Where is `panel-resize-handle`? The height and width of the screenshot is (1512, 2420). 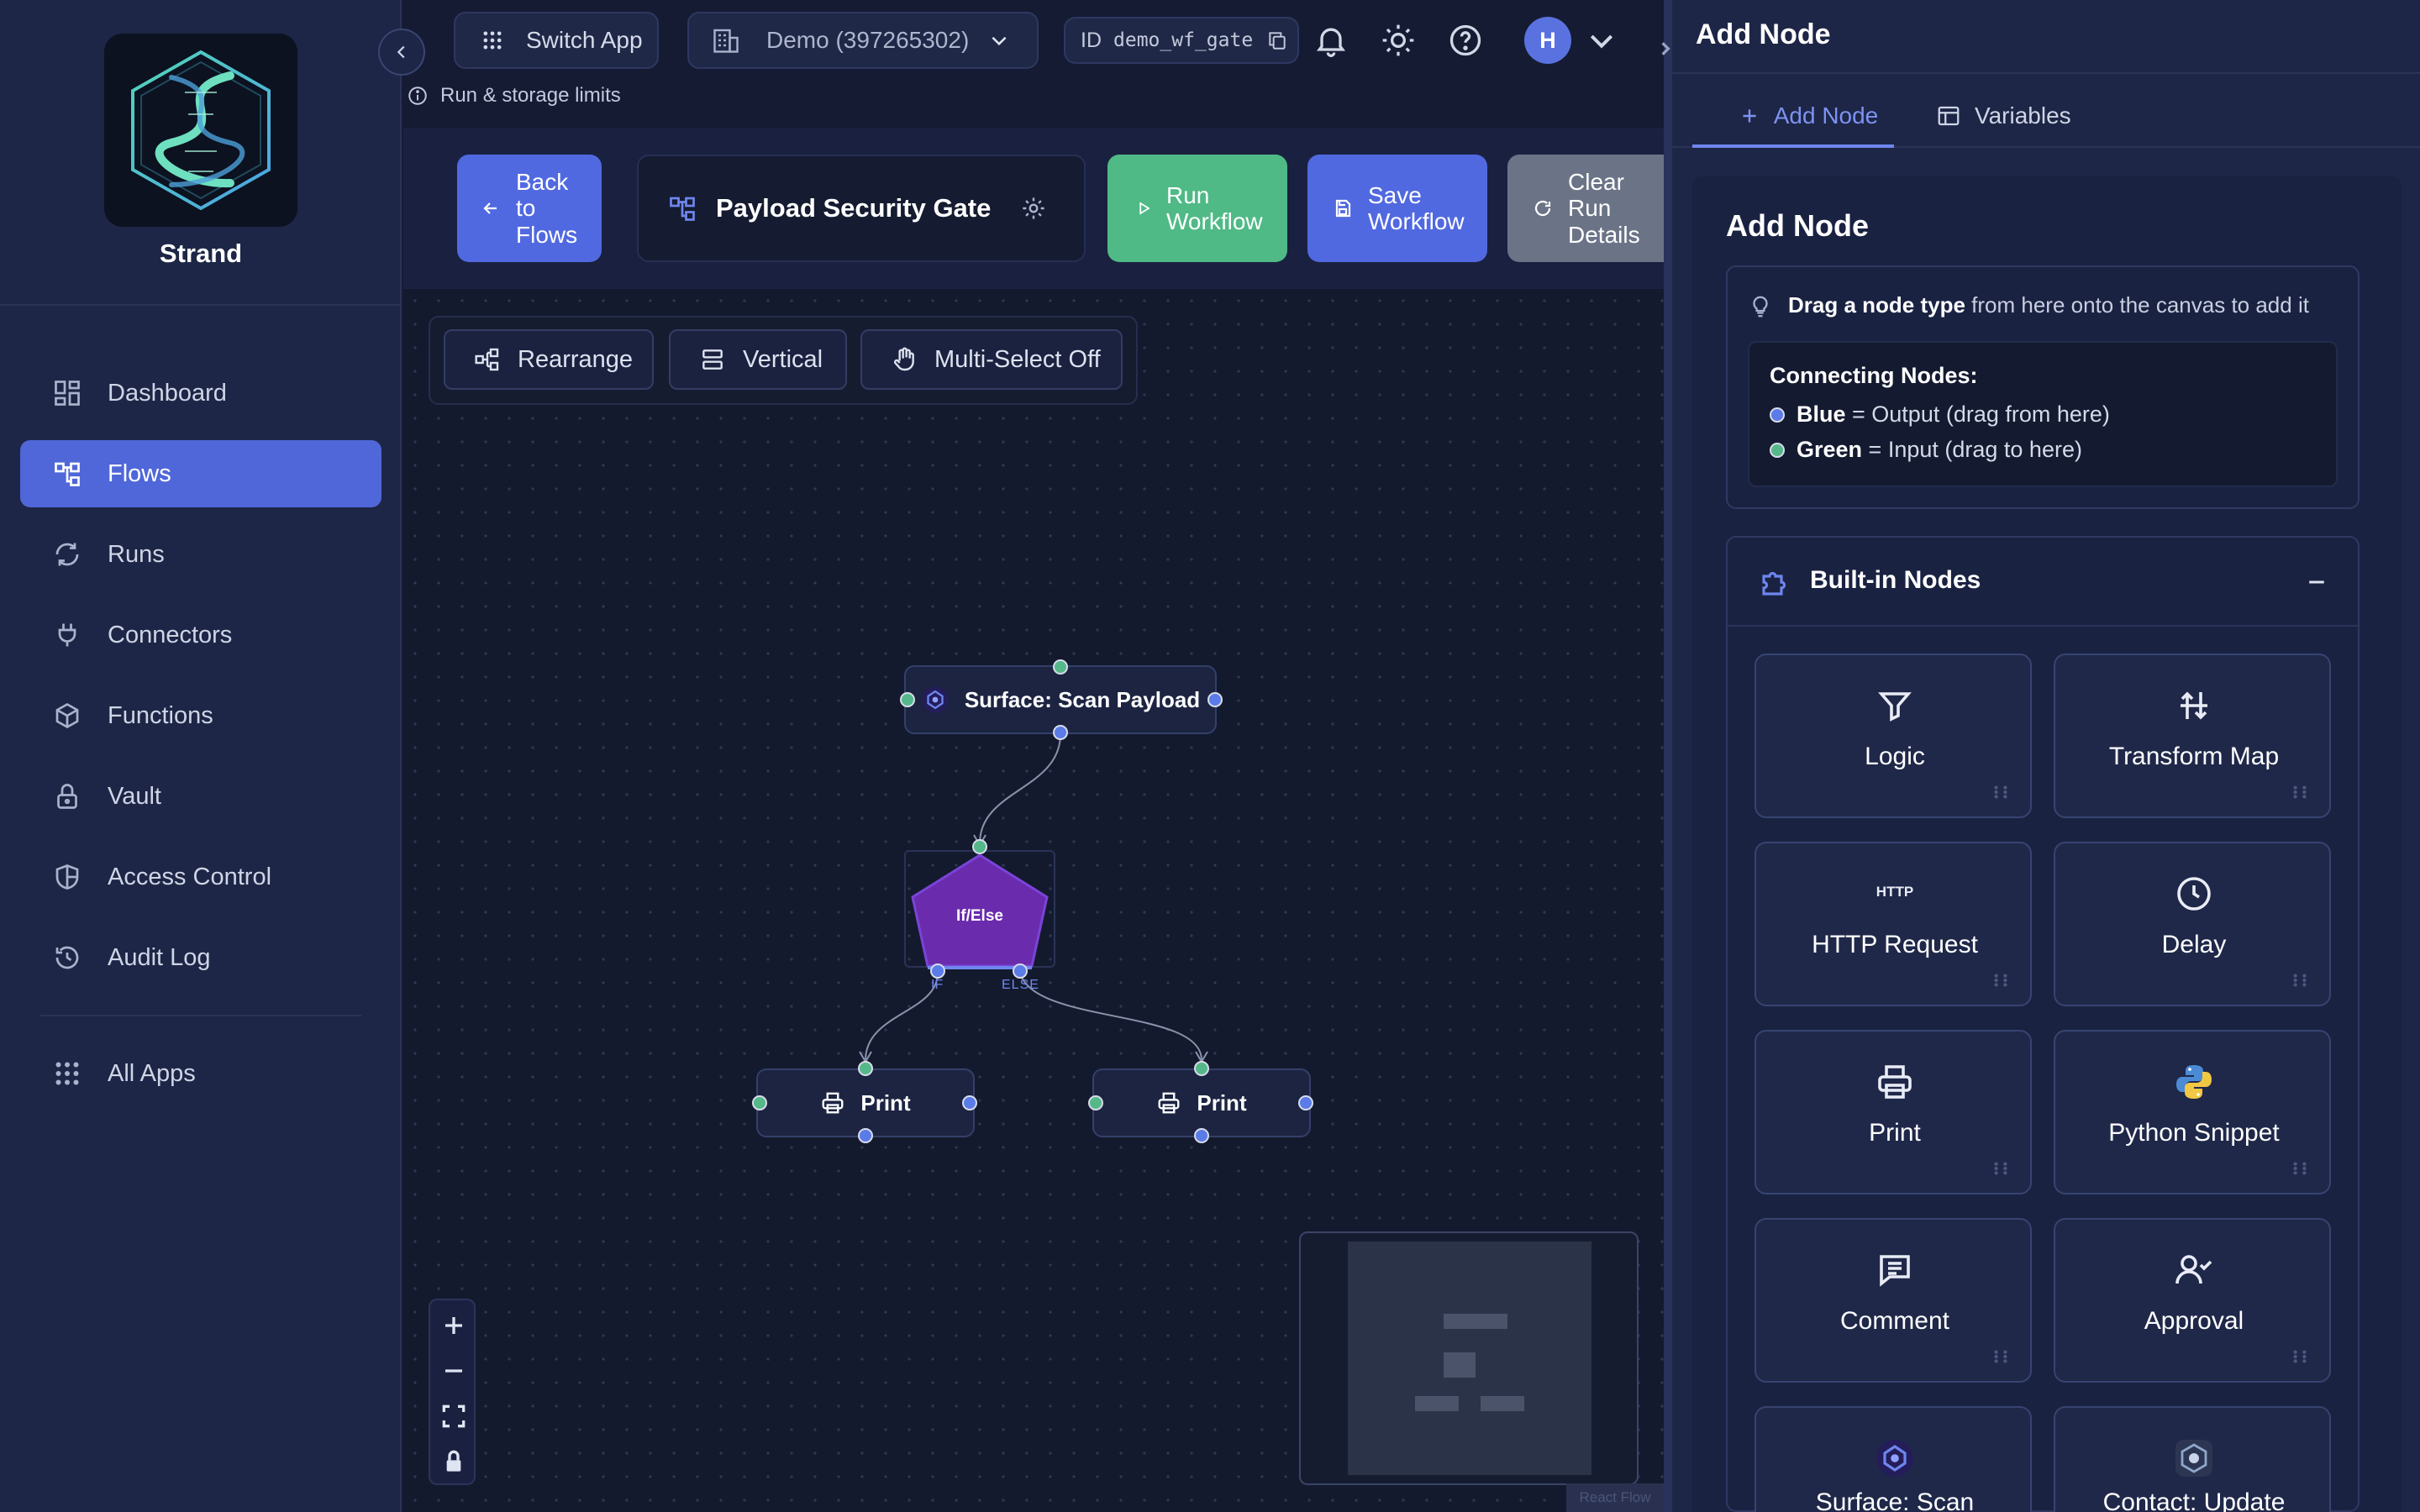
panel-resize-handle is located at coordinates (1668, 756).